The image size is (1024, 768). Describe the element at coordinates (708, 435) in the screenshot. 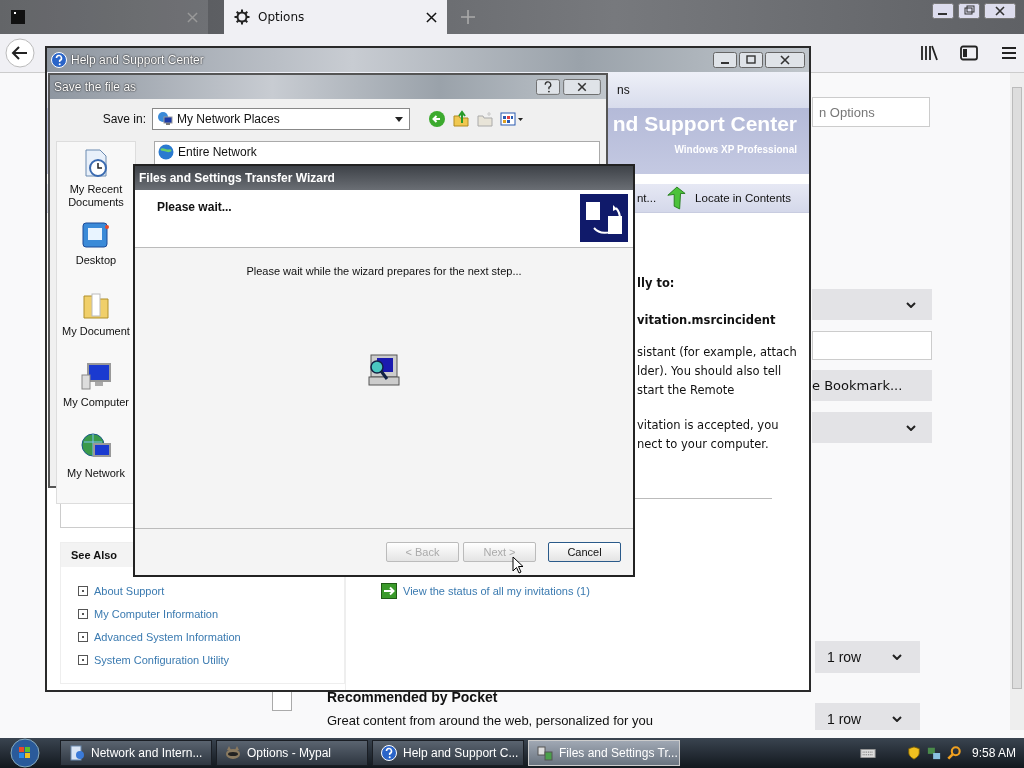

I see `paragraph: vitation is accepted, you nect to your computer.` at that location.